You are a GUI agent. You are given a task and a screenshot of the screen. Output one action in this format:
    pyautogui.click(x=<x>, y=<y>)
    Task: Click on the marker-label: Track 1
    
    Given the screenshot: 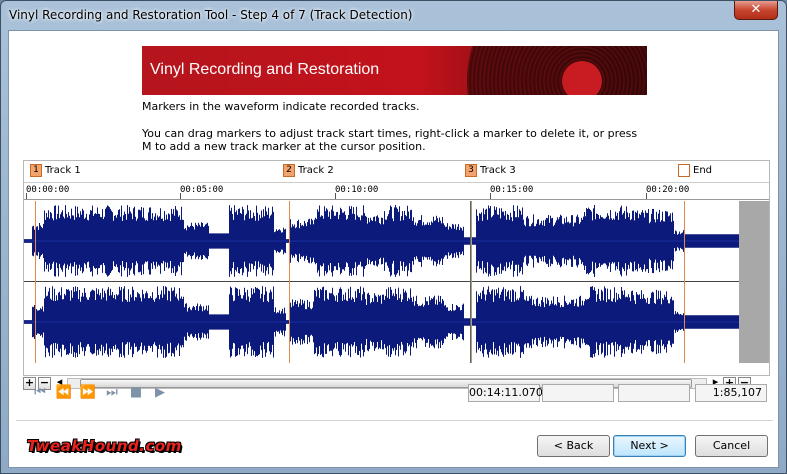 What is the action you would take?
    pyautogui.click(x=63, y=170)
    